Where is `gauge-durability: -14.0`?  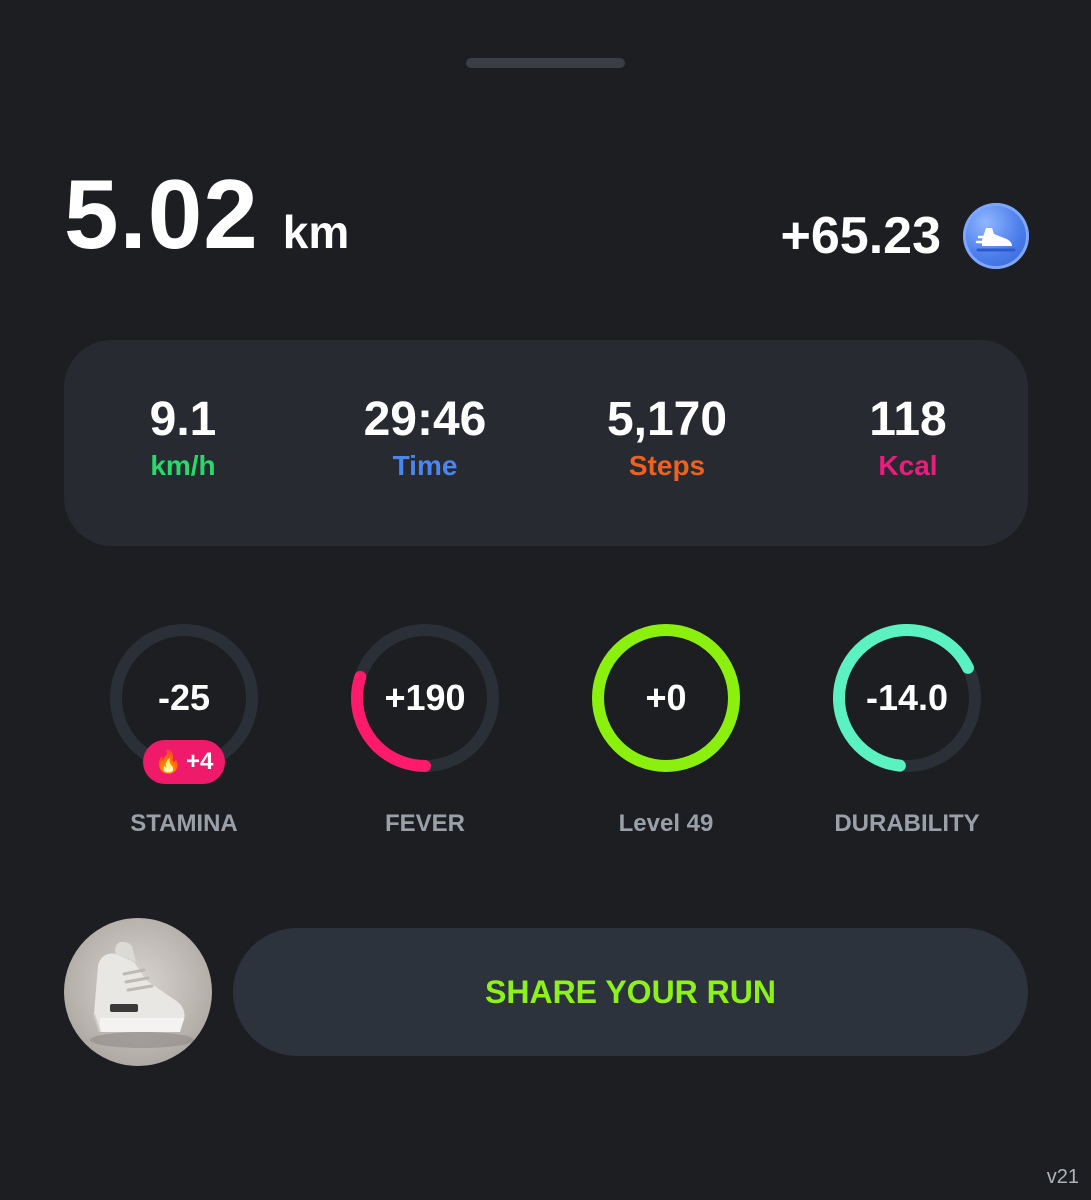
gauge-durability: -14.0 is located at coordinates (907, 698).